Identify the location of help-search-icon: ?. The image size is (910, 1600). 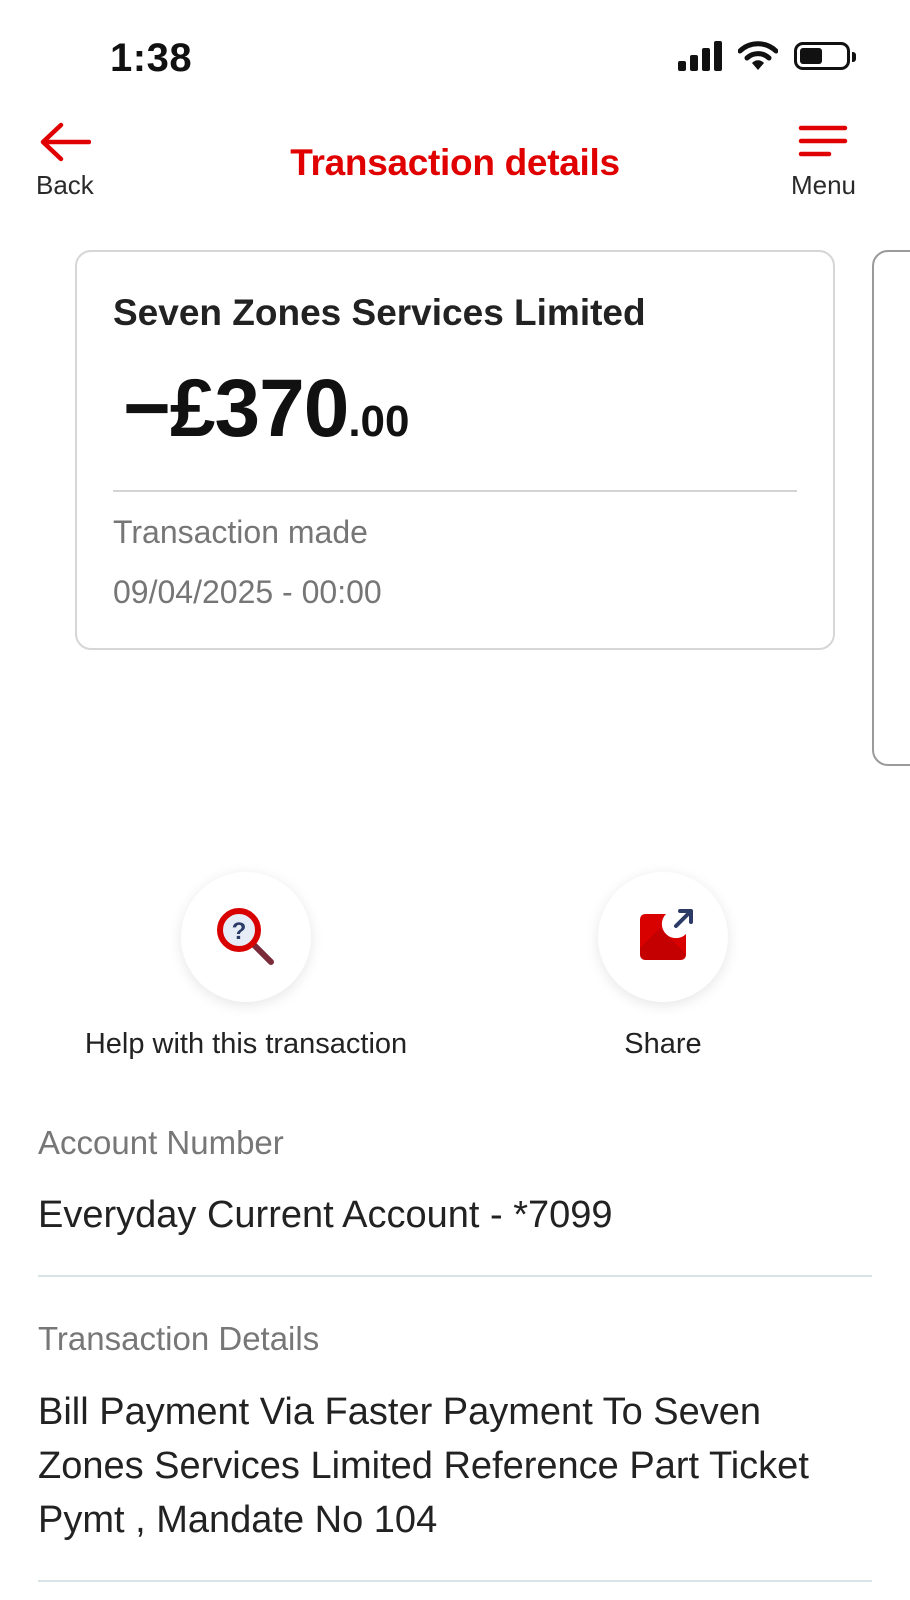
(245, 936).